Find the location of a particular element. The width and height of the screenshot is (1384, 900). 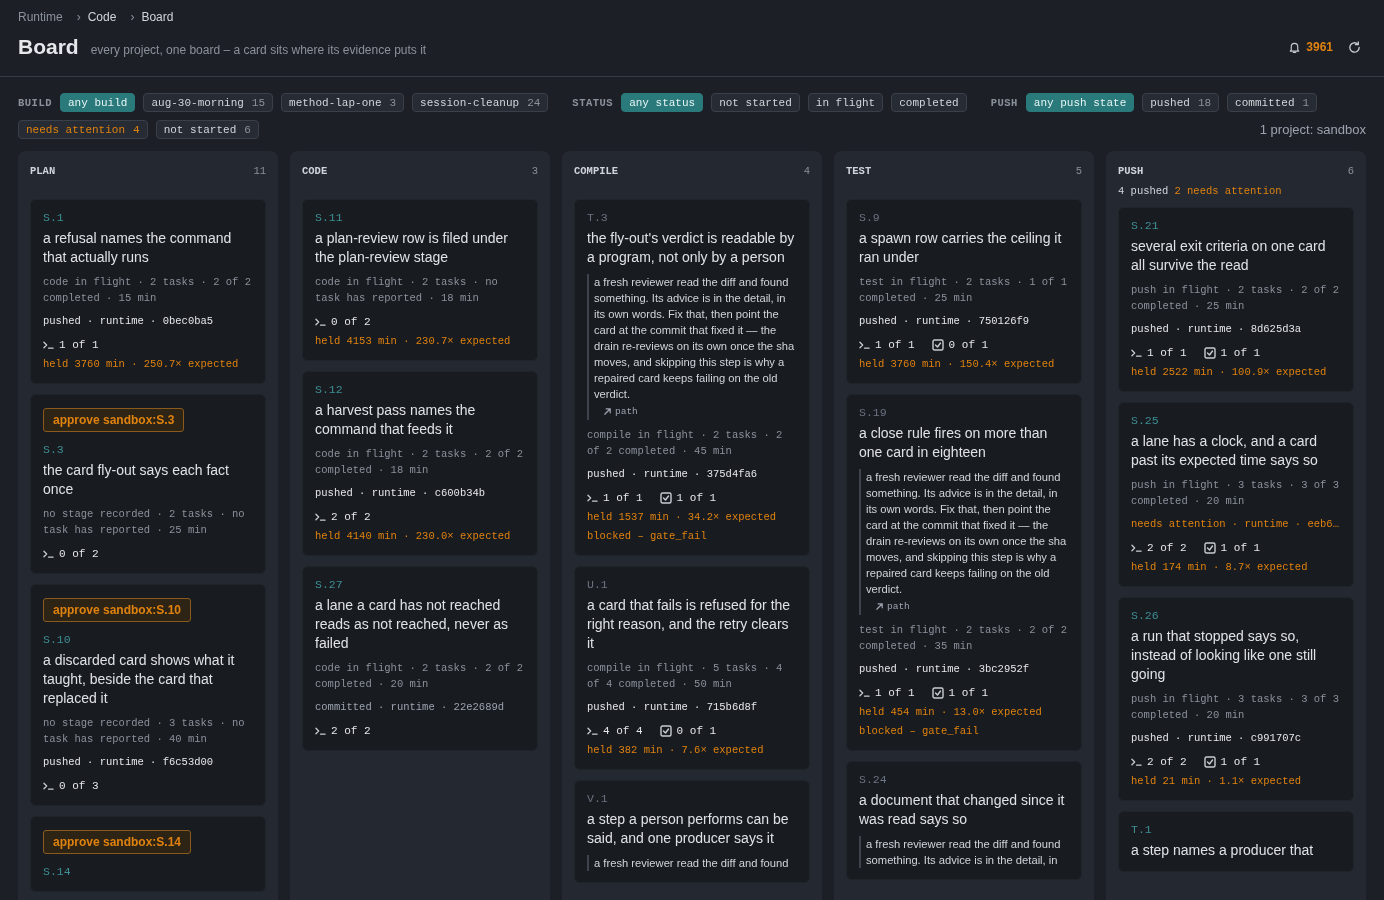

filter-group-label: BUILD is located at coordinates (35, 102).